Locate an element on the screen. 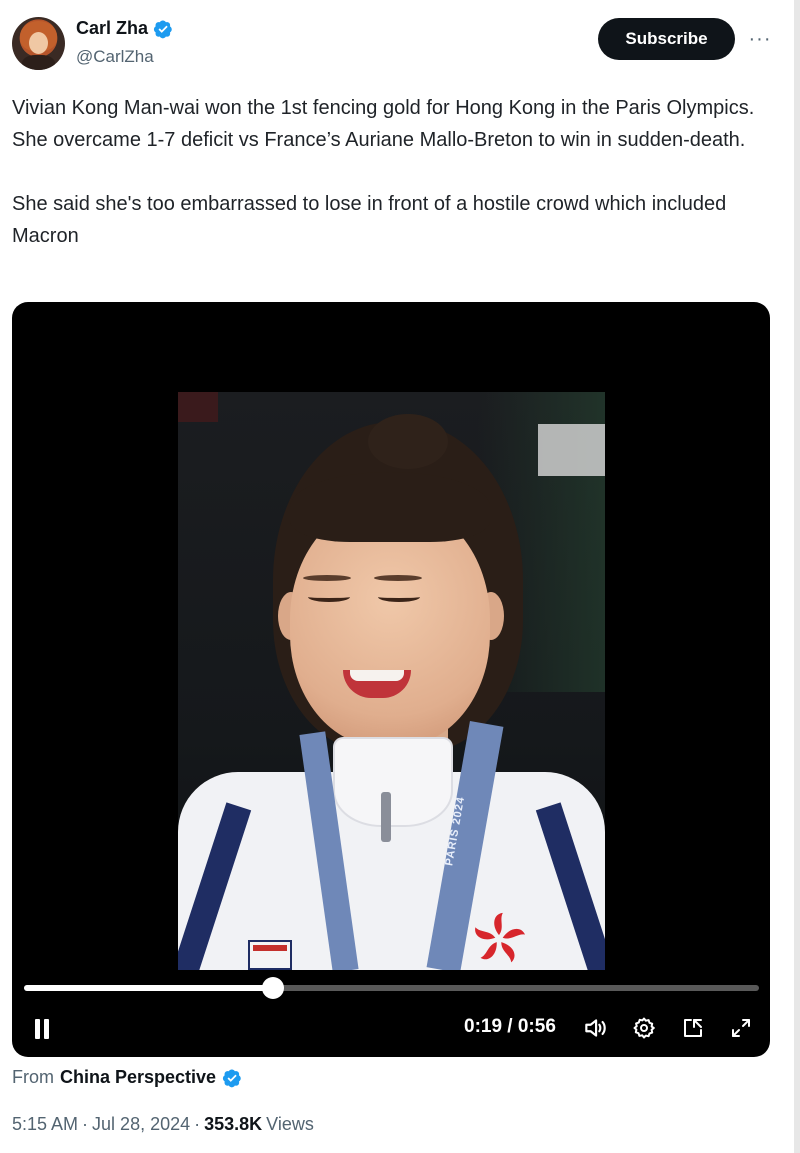 The width and height of the screenshot is (800, 1153). background-red-patch is located at coordinates (198, 407).